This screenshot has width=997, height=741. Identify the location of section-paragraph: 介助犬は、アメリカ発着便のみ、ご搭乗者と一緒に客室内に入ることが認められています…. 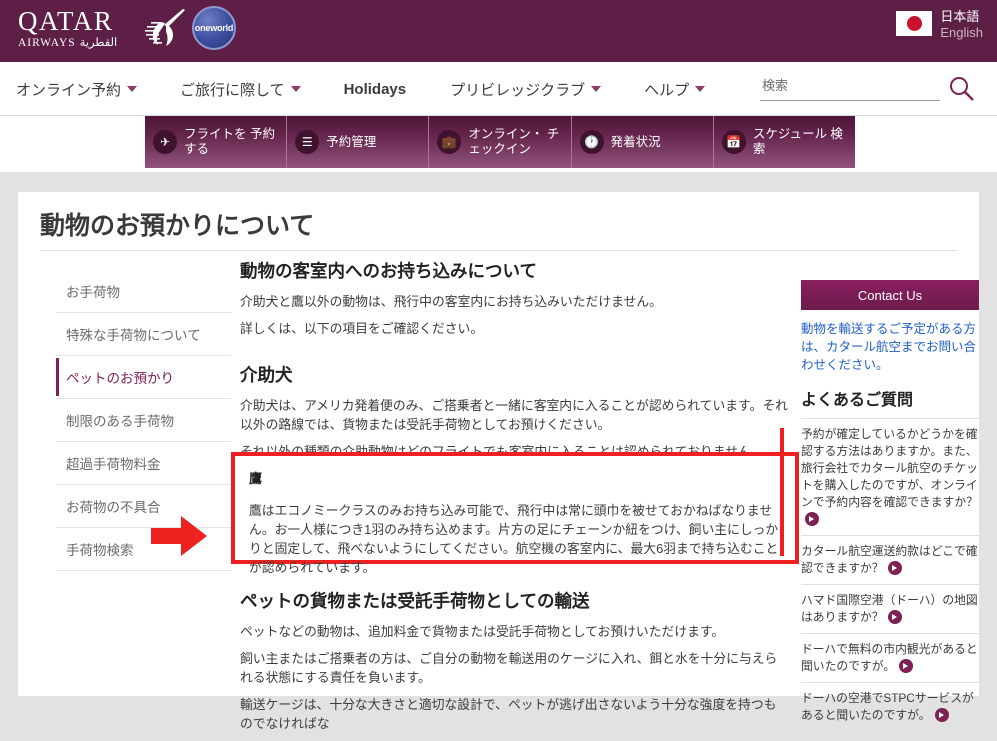
(514, 415).